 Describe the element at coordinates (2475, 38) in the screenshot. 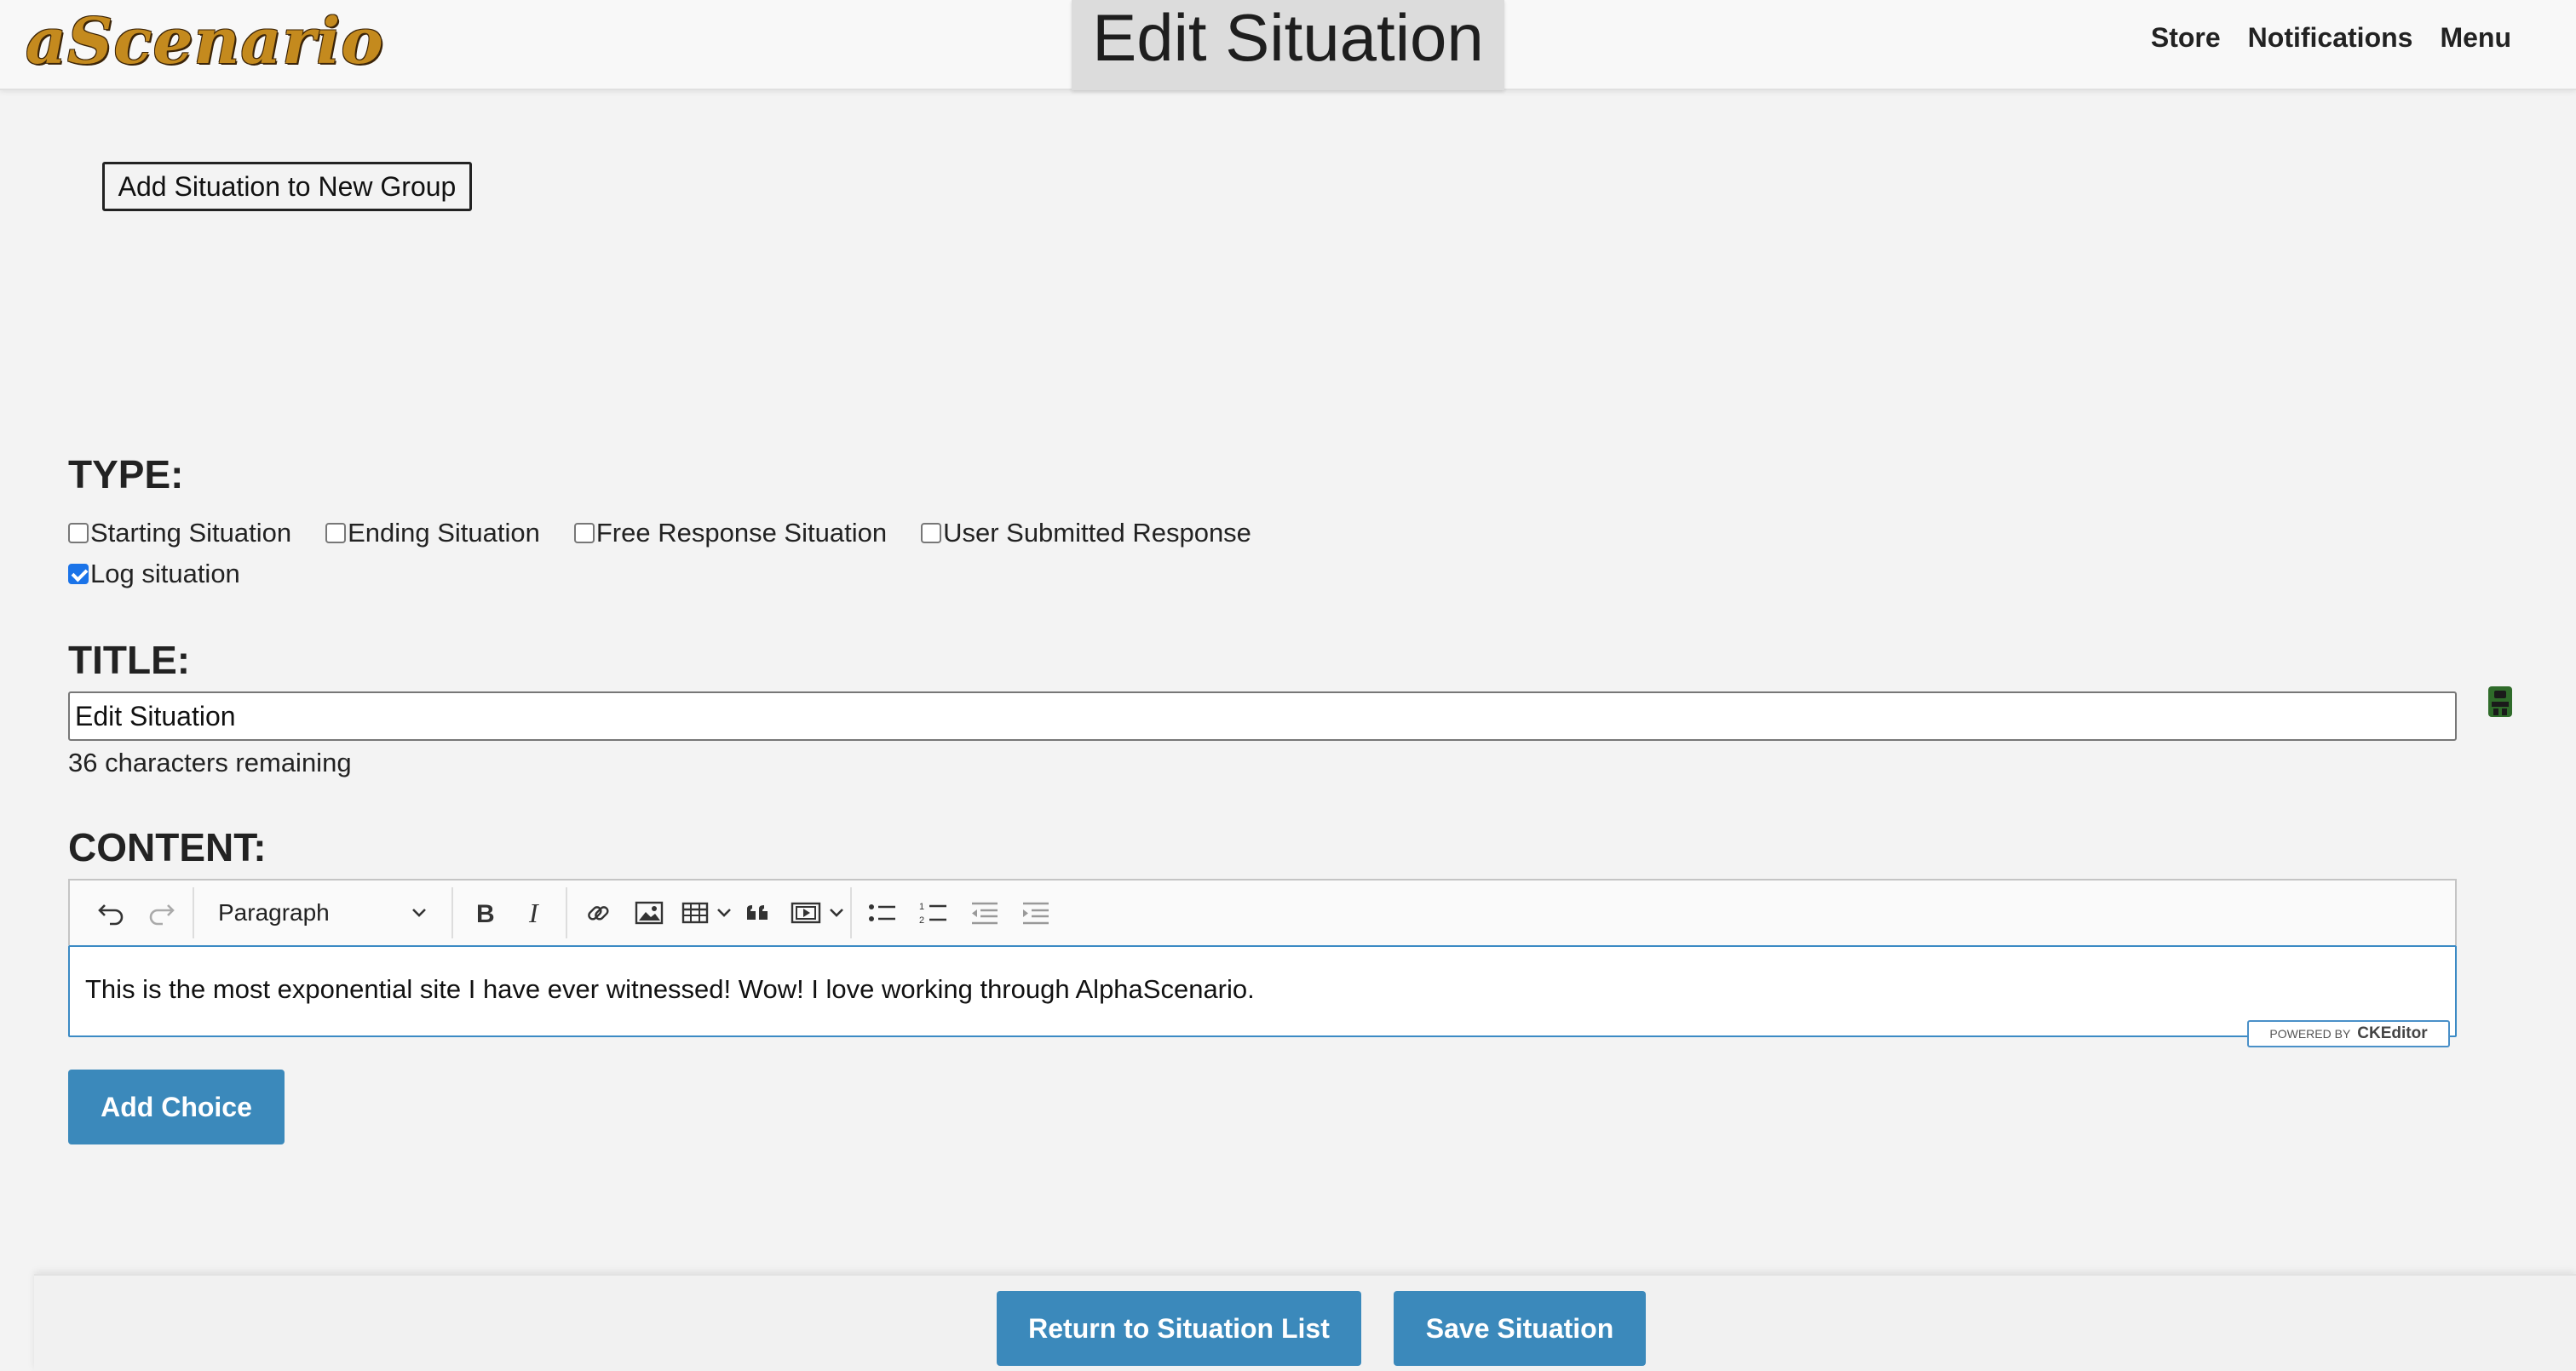

I see `nav-menu: Menu` at that location.